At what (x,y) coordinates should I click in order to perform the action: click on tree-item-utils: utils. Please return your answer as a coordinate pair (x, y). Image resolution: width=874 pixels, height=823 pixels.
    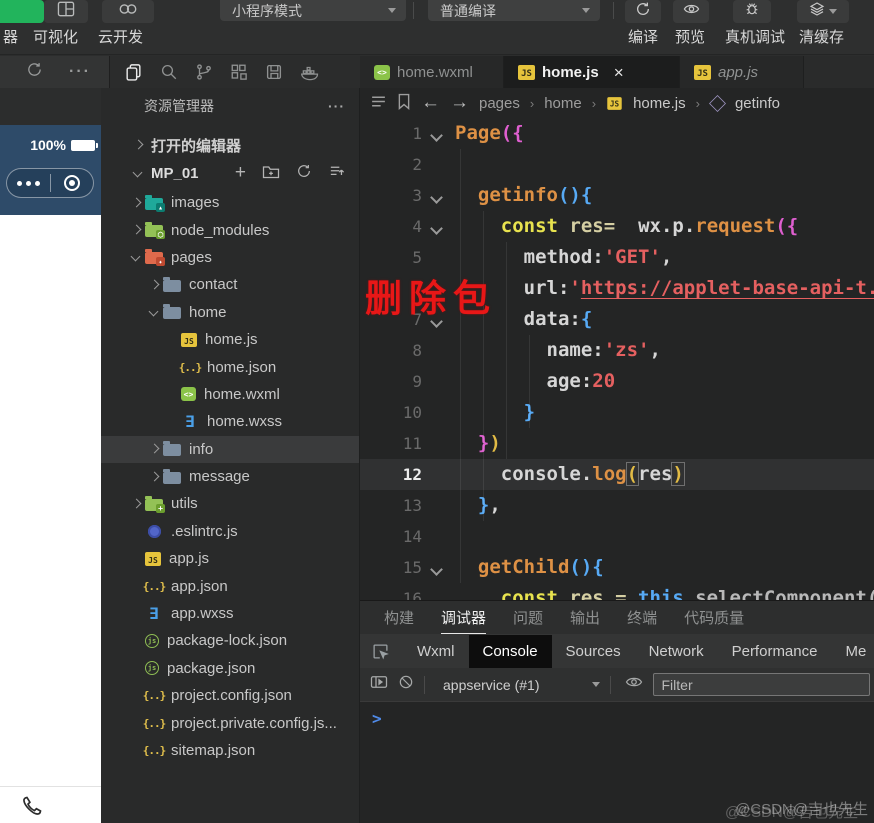
    Looking at the image, I should click on (230, 503).